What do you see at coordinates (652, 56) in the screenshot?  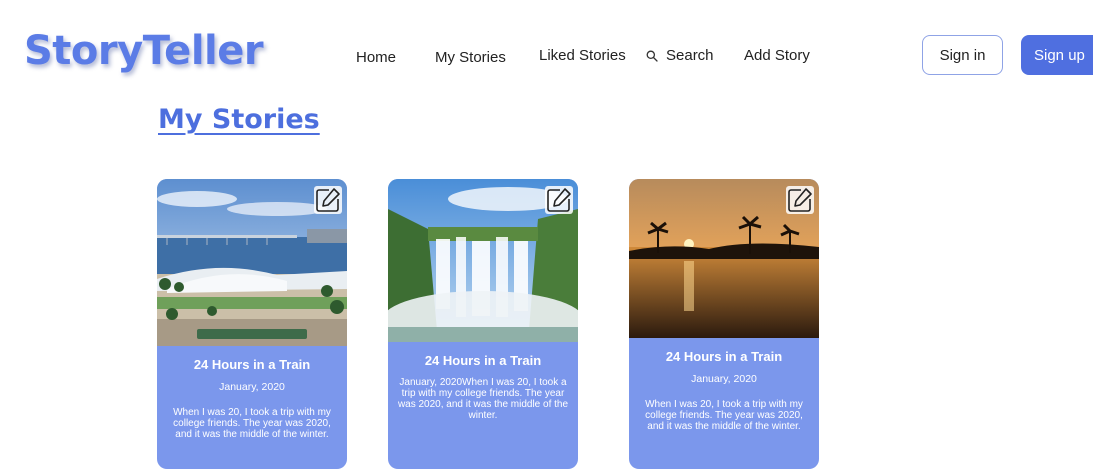 I see `search-icon` at bounding box center [652, 56].